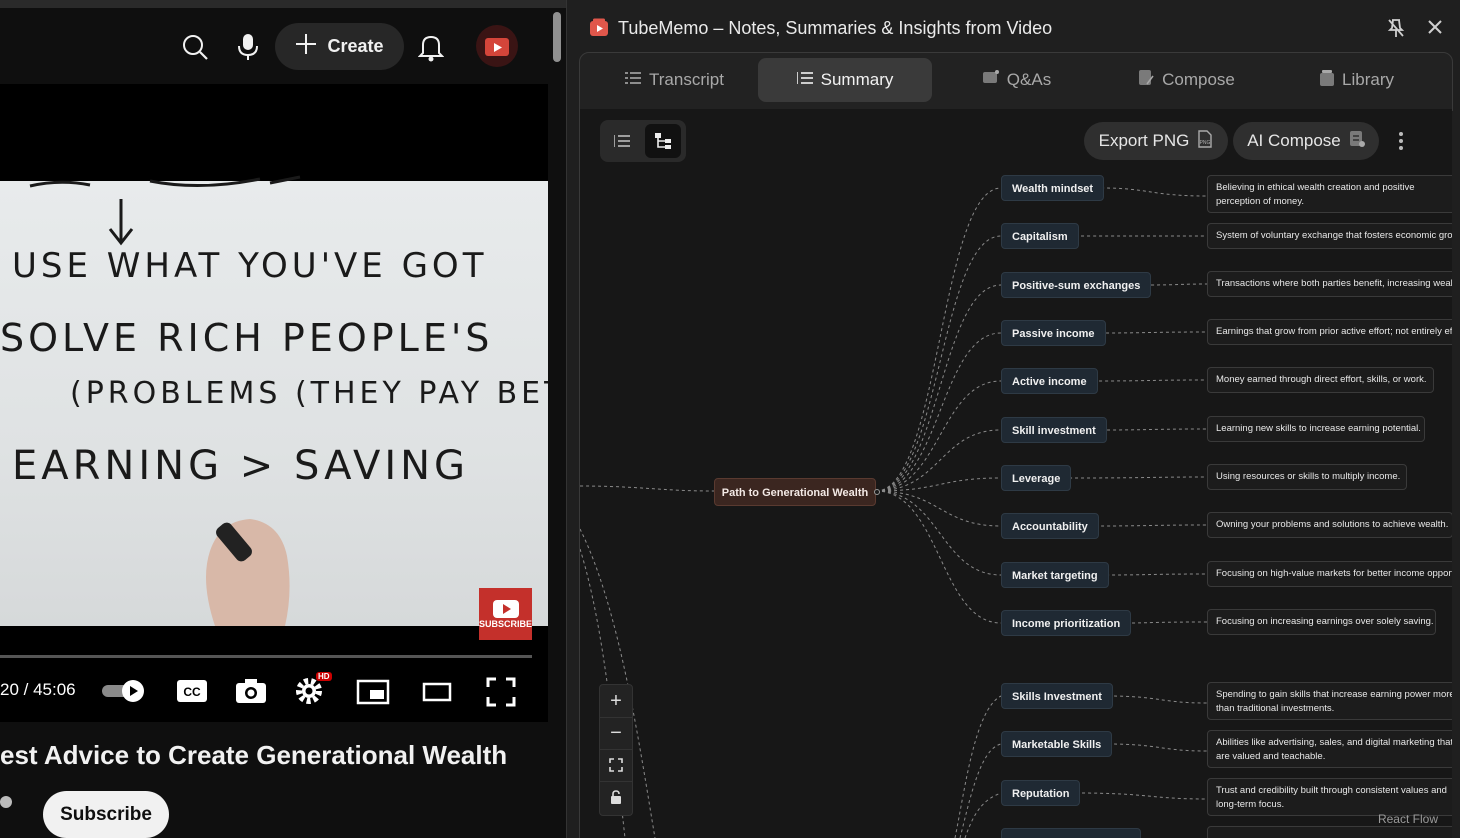  What do you see at coordinates (1066, 623) in the screenshot?
I see `mindmap-node: Income prioritization` at bounding box center [1066, 623].